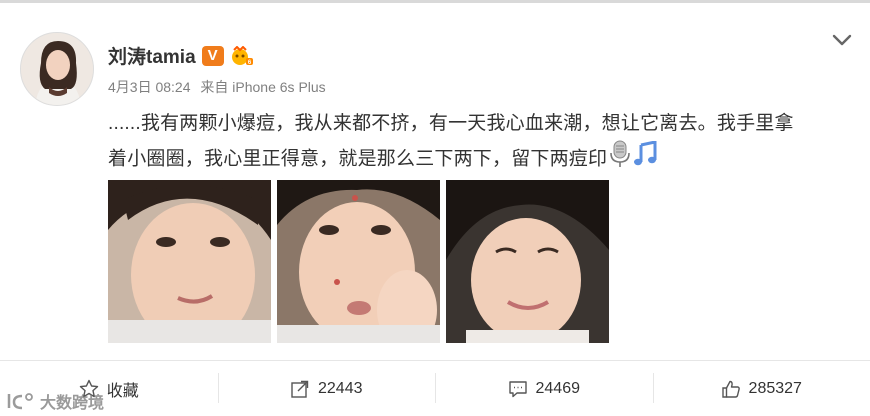 This screenshot has width=870, height=416. Describe the element at coordinates (842, 40) in the screenshot. I see `chevron-down-icon` at that location.